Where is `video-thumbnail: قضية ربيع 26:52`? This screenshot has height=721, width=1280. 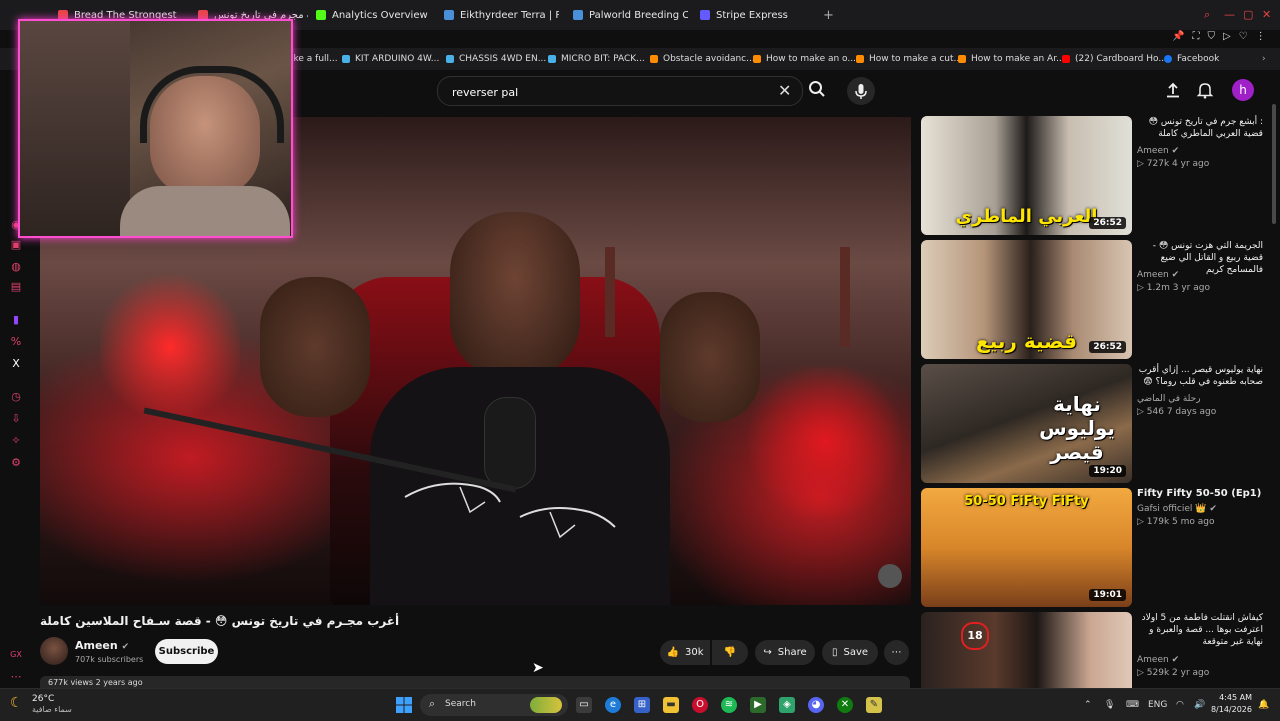 video-thumbnail: قضية ربيع 26:52 is located at coordinates (1026, 299).